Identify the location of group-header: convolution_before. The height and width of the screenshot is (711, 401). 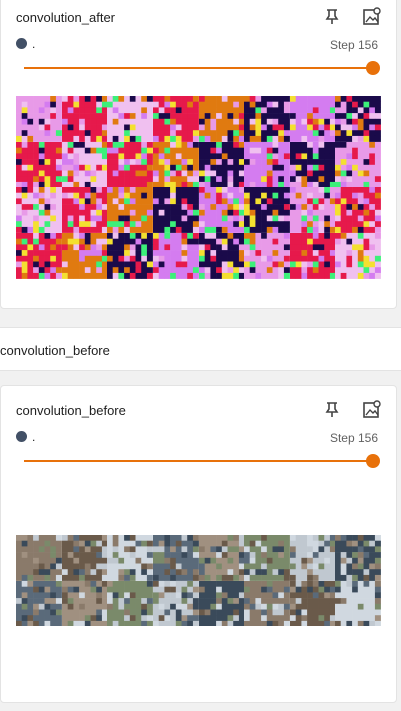
(200, 349).